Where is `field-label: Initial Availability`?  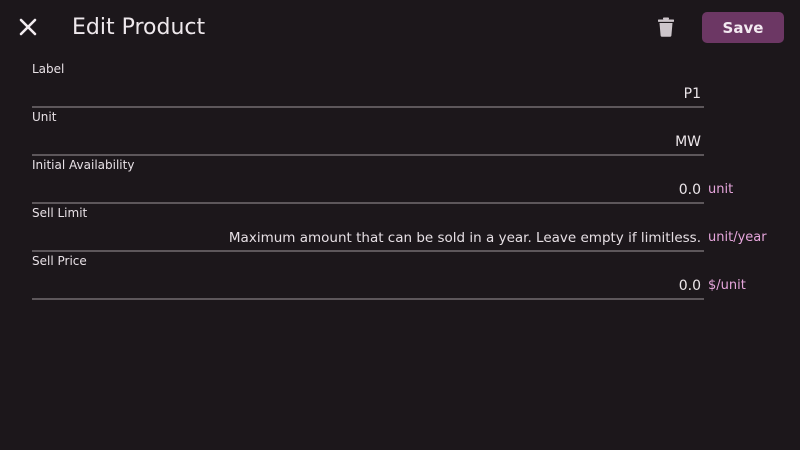 field-label: Initial Availability is located at coordinates (83, 165).